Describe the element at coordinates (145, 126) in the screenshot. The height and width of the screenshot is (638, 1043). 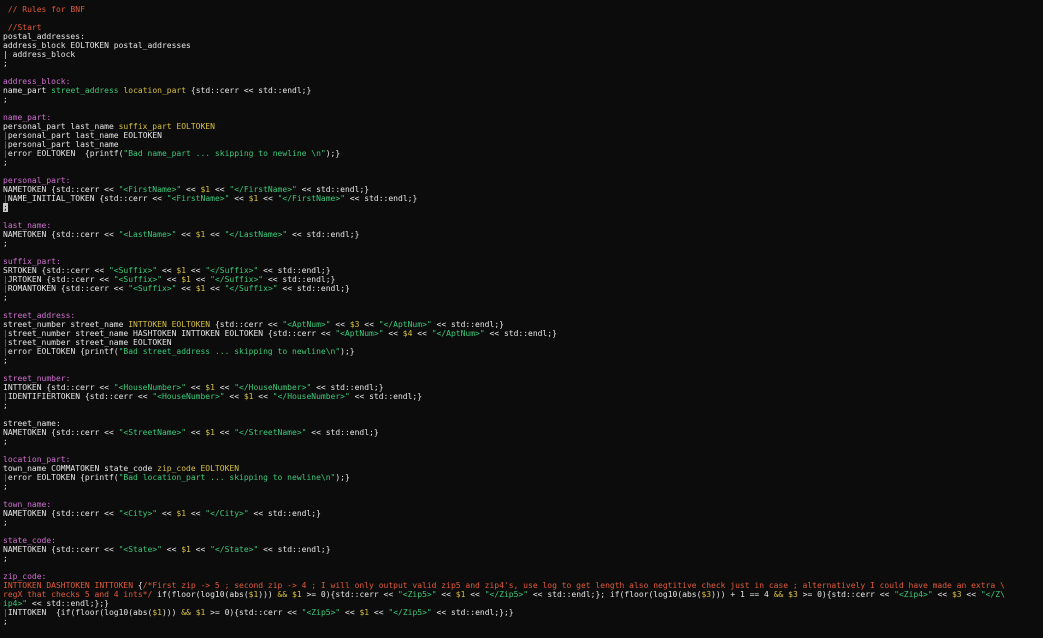
I see `code-token: suffix_part` at that location.